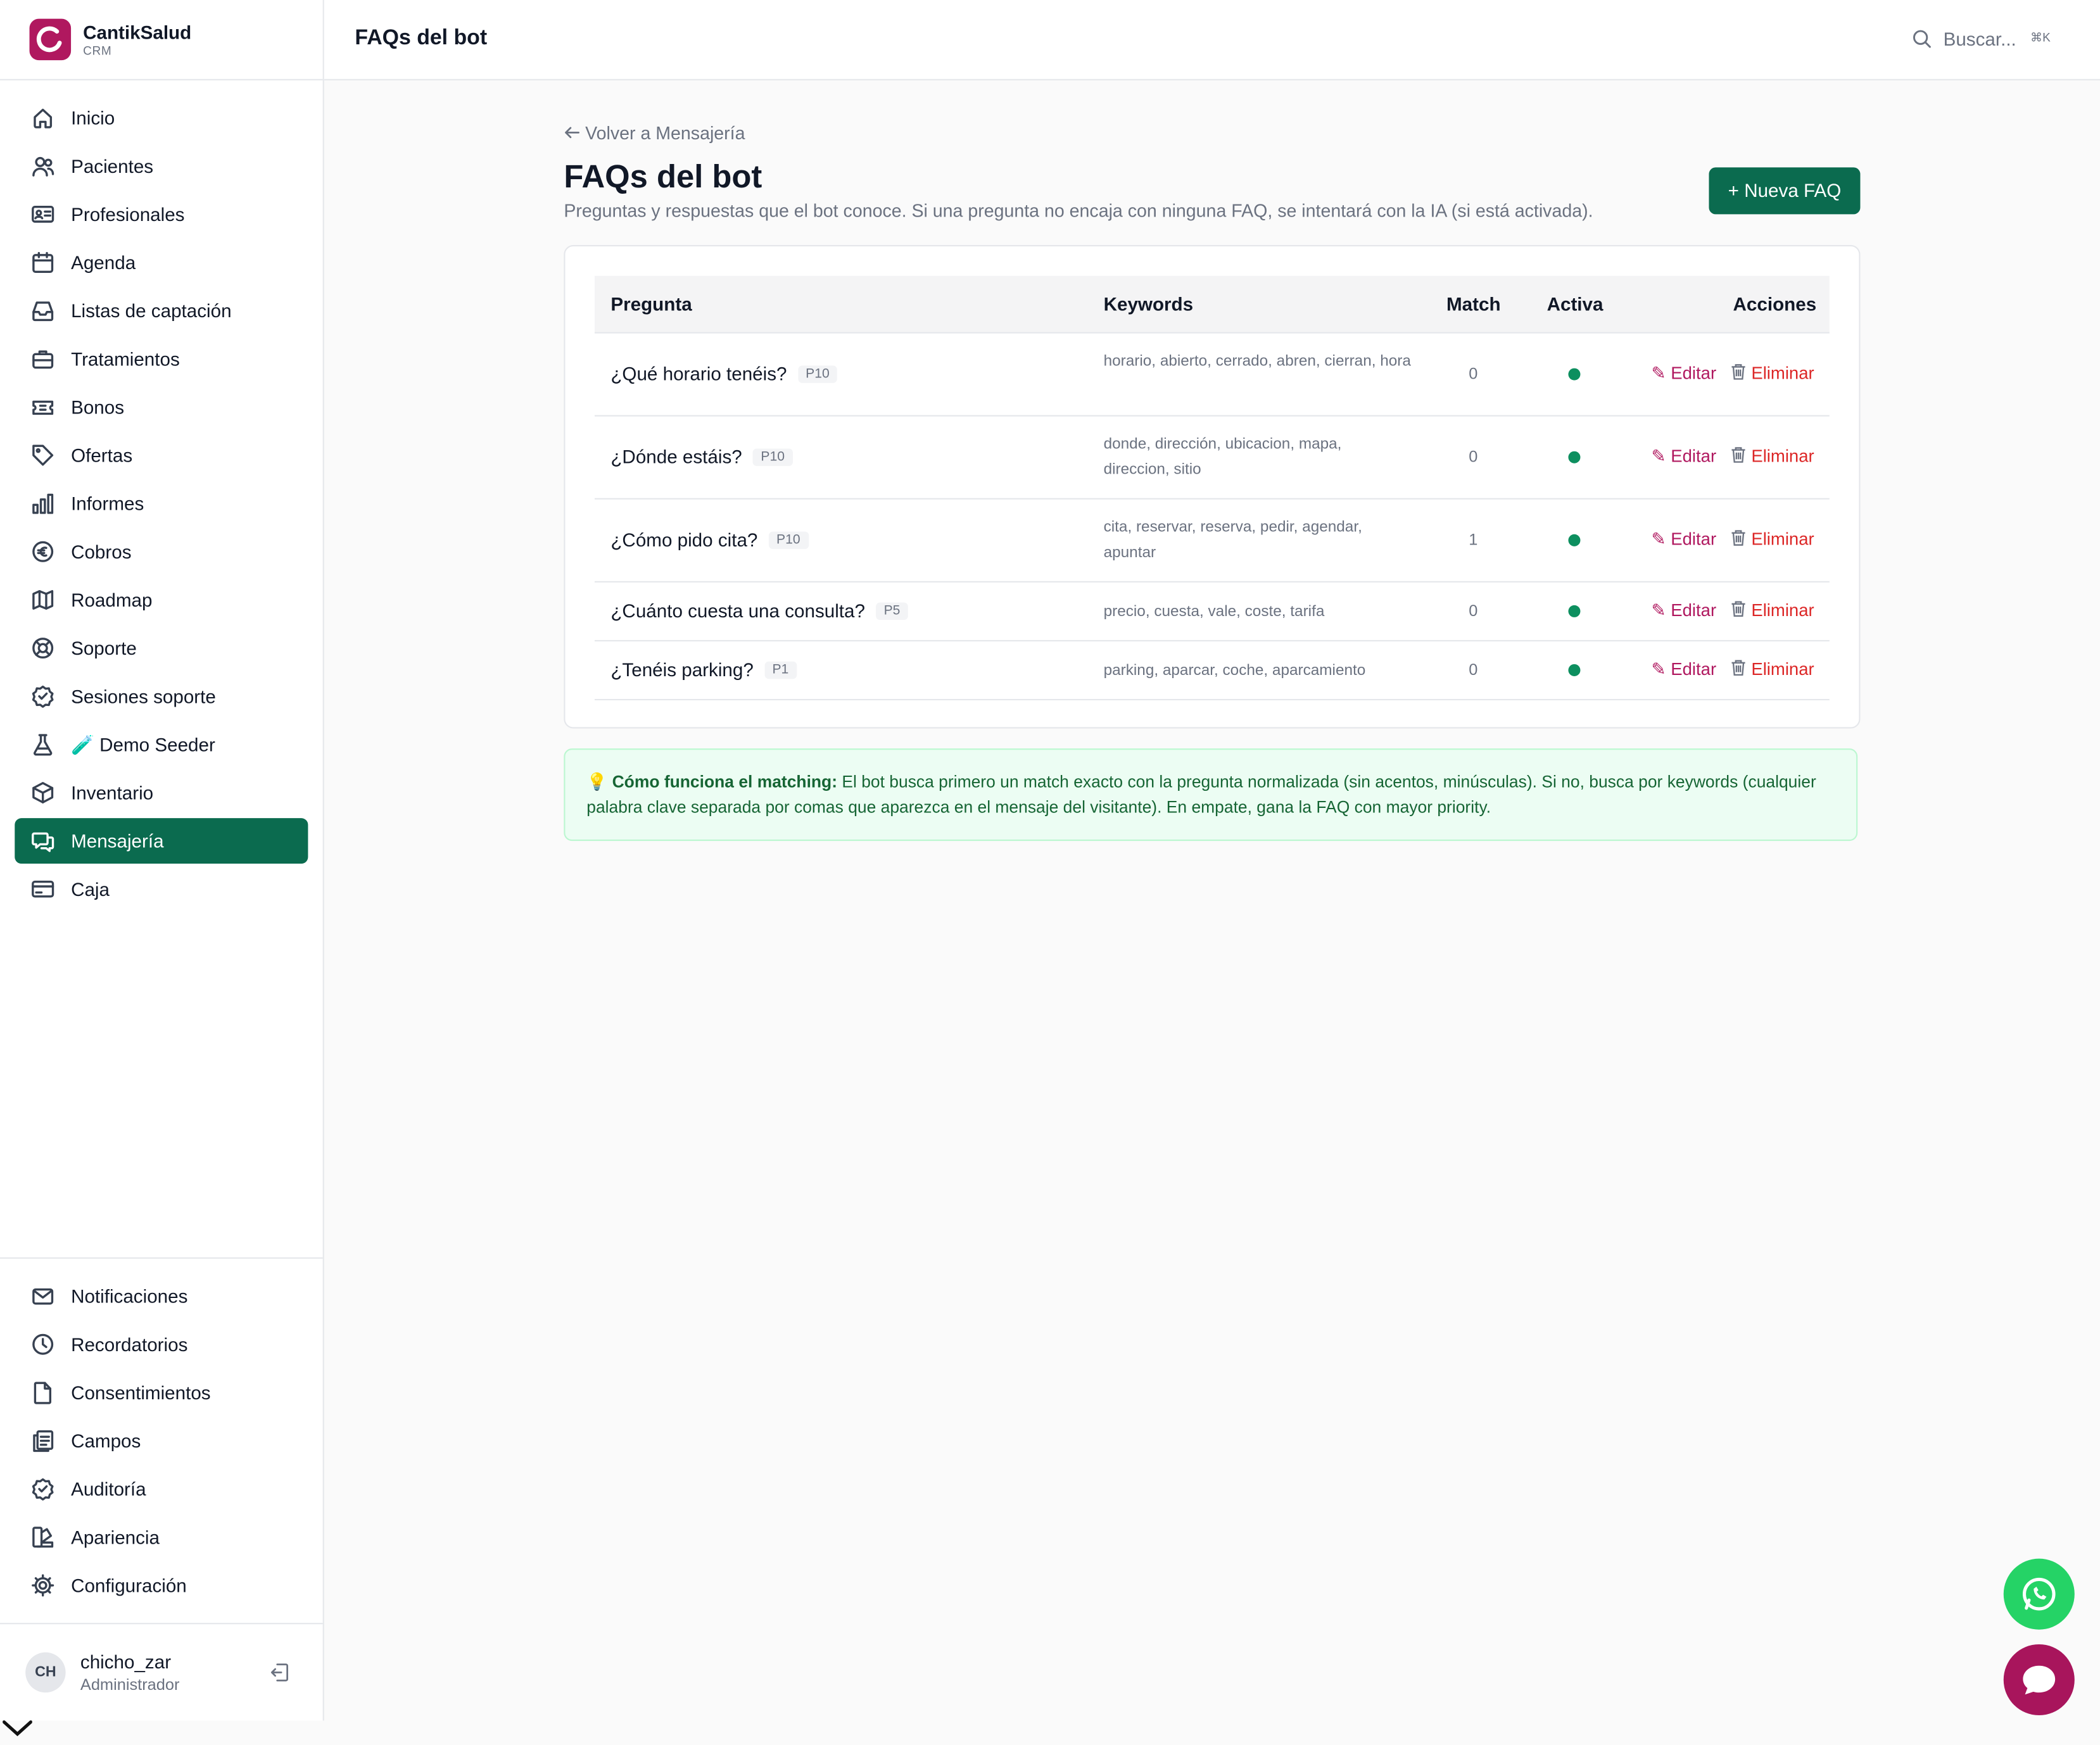 The height and width of the screenshot is (1745, 2100). What do you see at coordinates (725, 781) in the screenshot?
I see `info-title: Cómo funciona el matching:` at bounding box center [725, 781].